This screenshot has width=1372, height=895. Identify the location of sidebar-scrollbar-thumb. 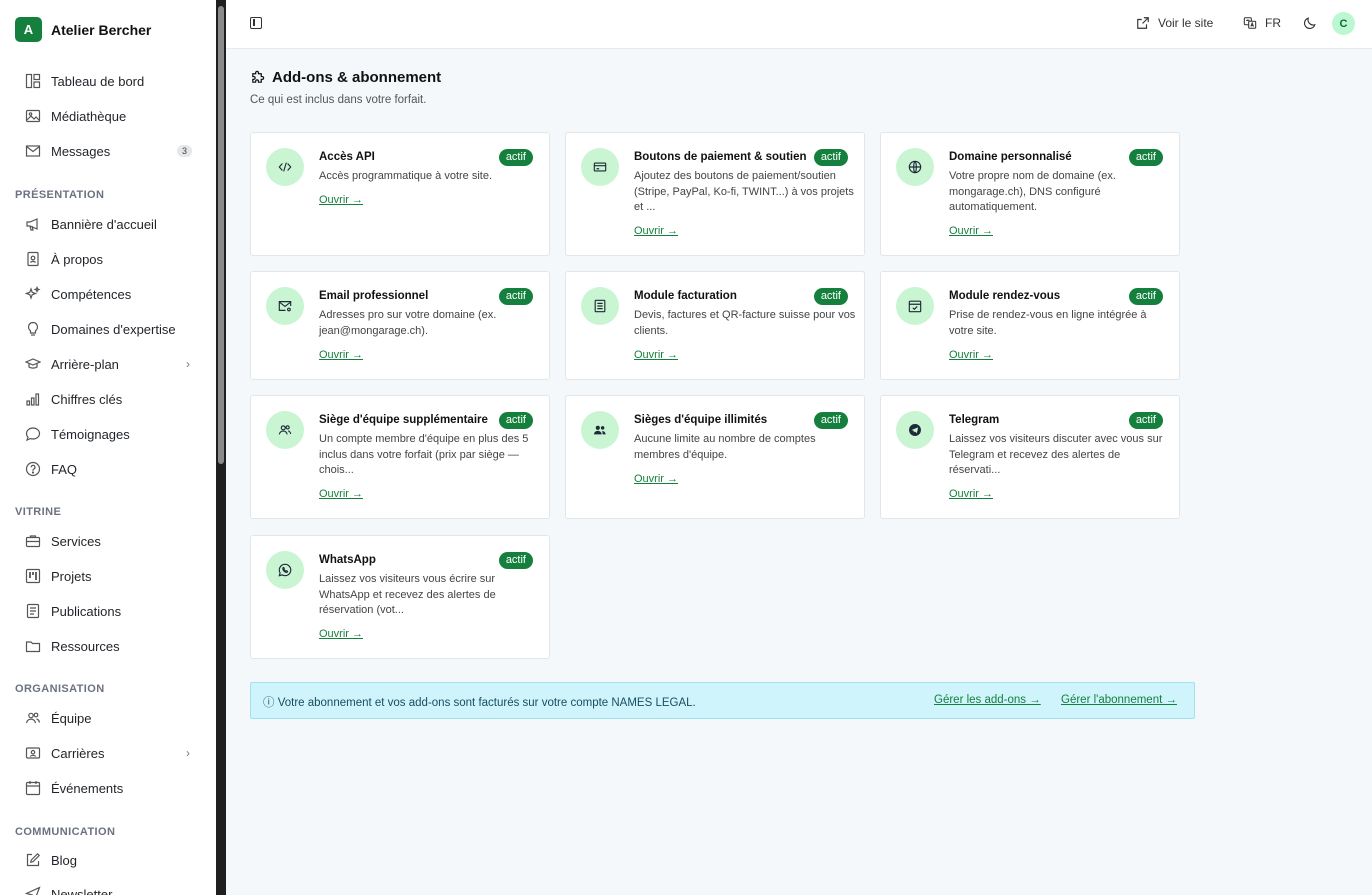
(221, 235).